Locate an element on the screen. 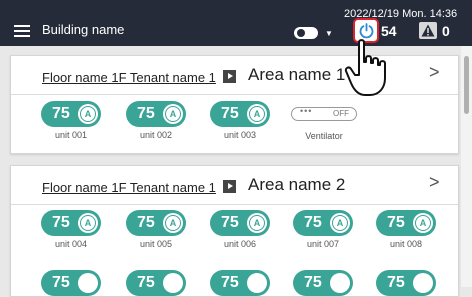 Image resolution: width=472 pixels, height=297 pixels. unit-label: unit 002 is located at coordinates (156, 135).